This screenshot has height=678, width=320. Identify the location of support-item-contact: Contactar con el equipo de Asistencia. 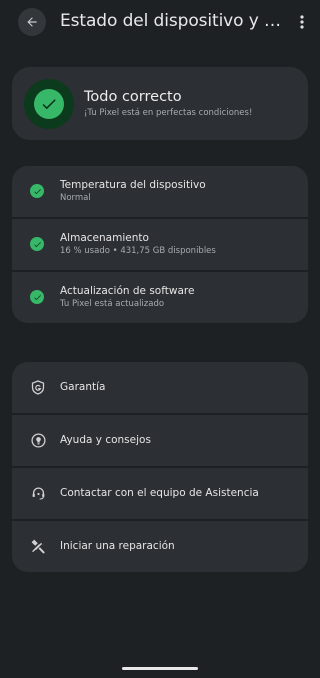
(160, 493).